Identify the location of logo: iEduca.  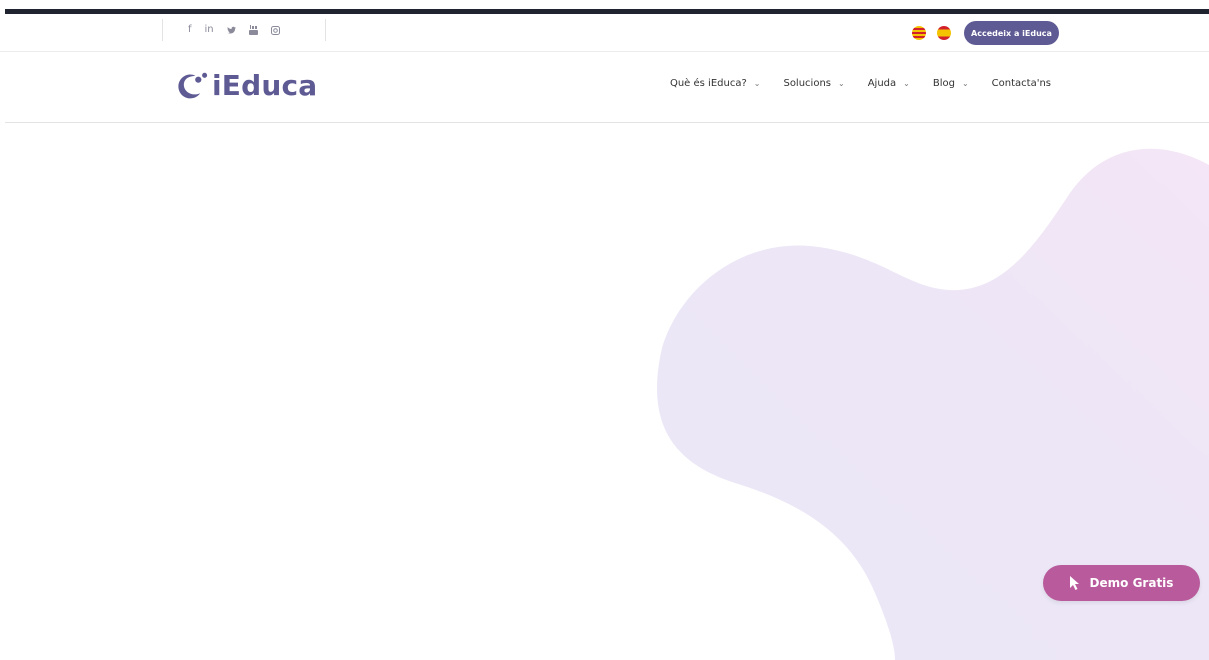
(246, 85).